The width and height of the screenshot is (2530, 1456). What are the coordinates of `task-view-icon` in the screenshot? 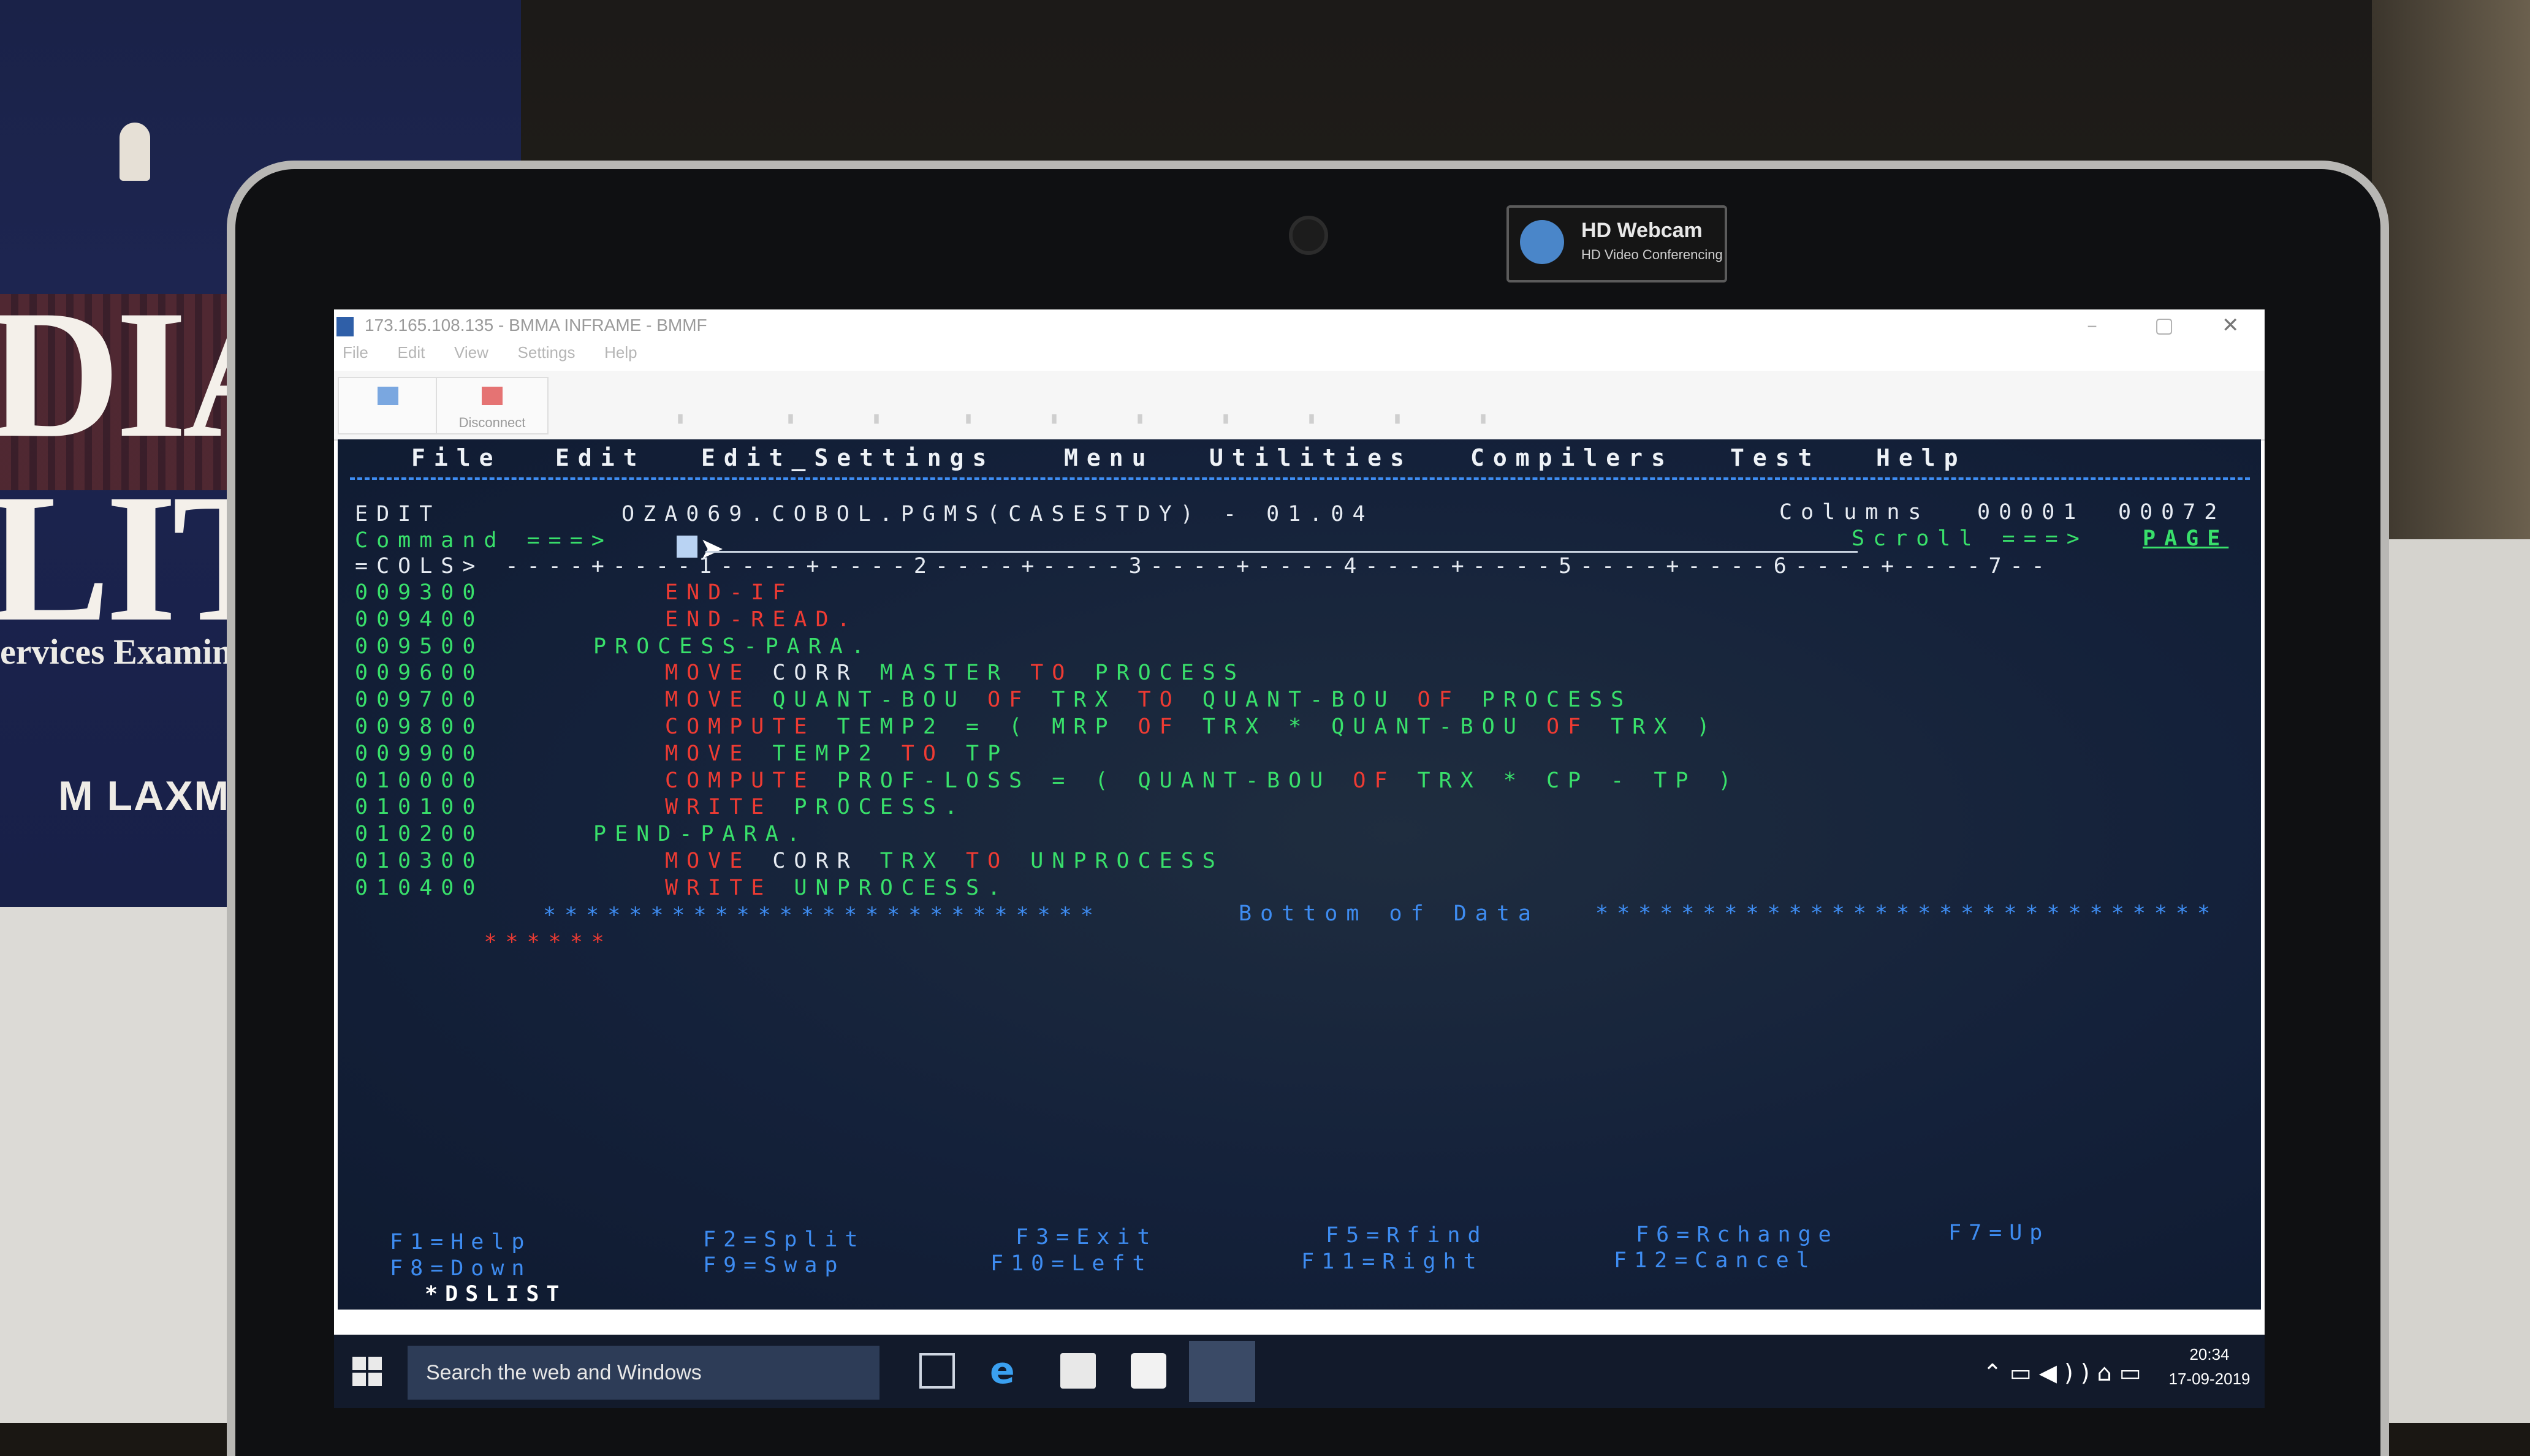 It's located at (937, 1371).